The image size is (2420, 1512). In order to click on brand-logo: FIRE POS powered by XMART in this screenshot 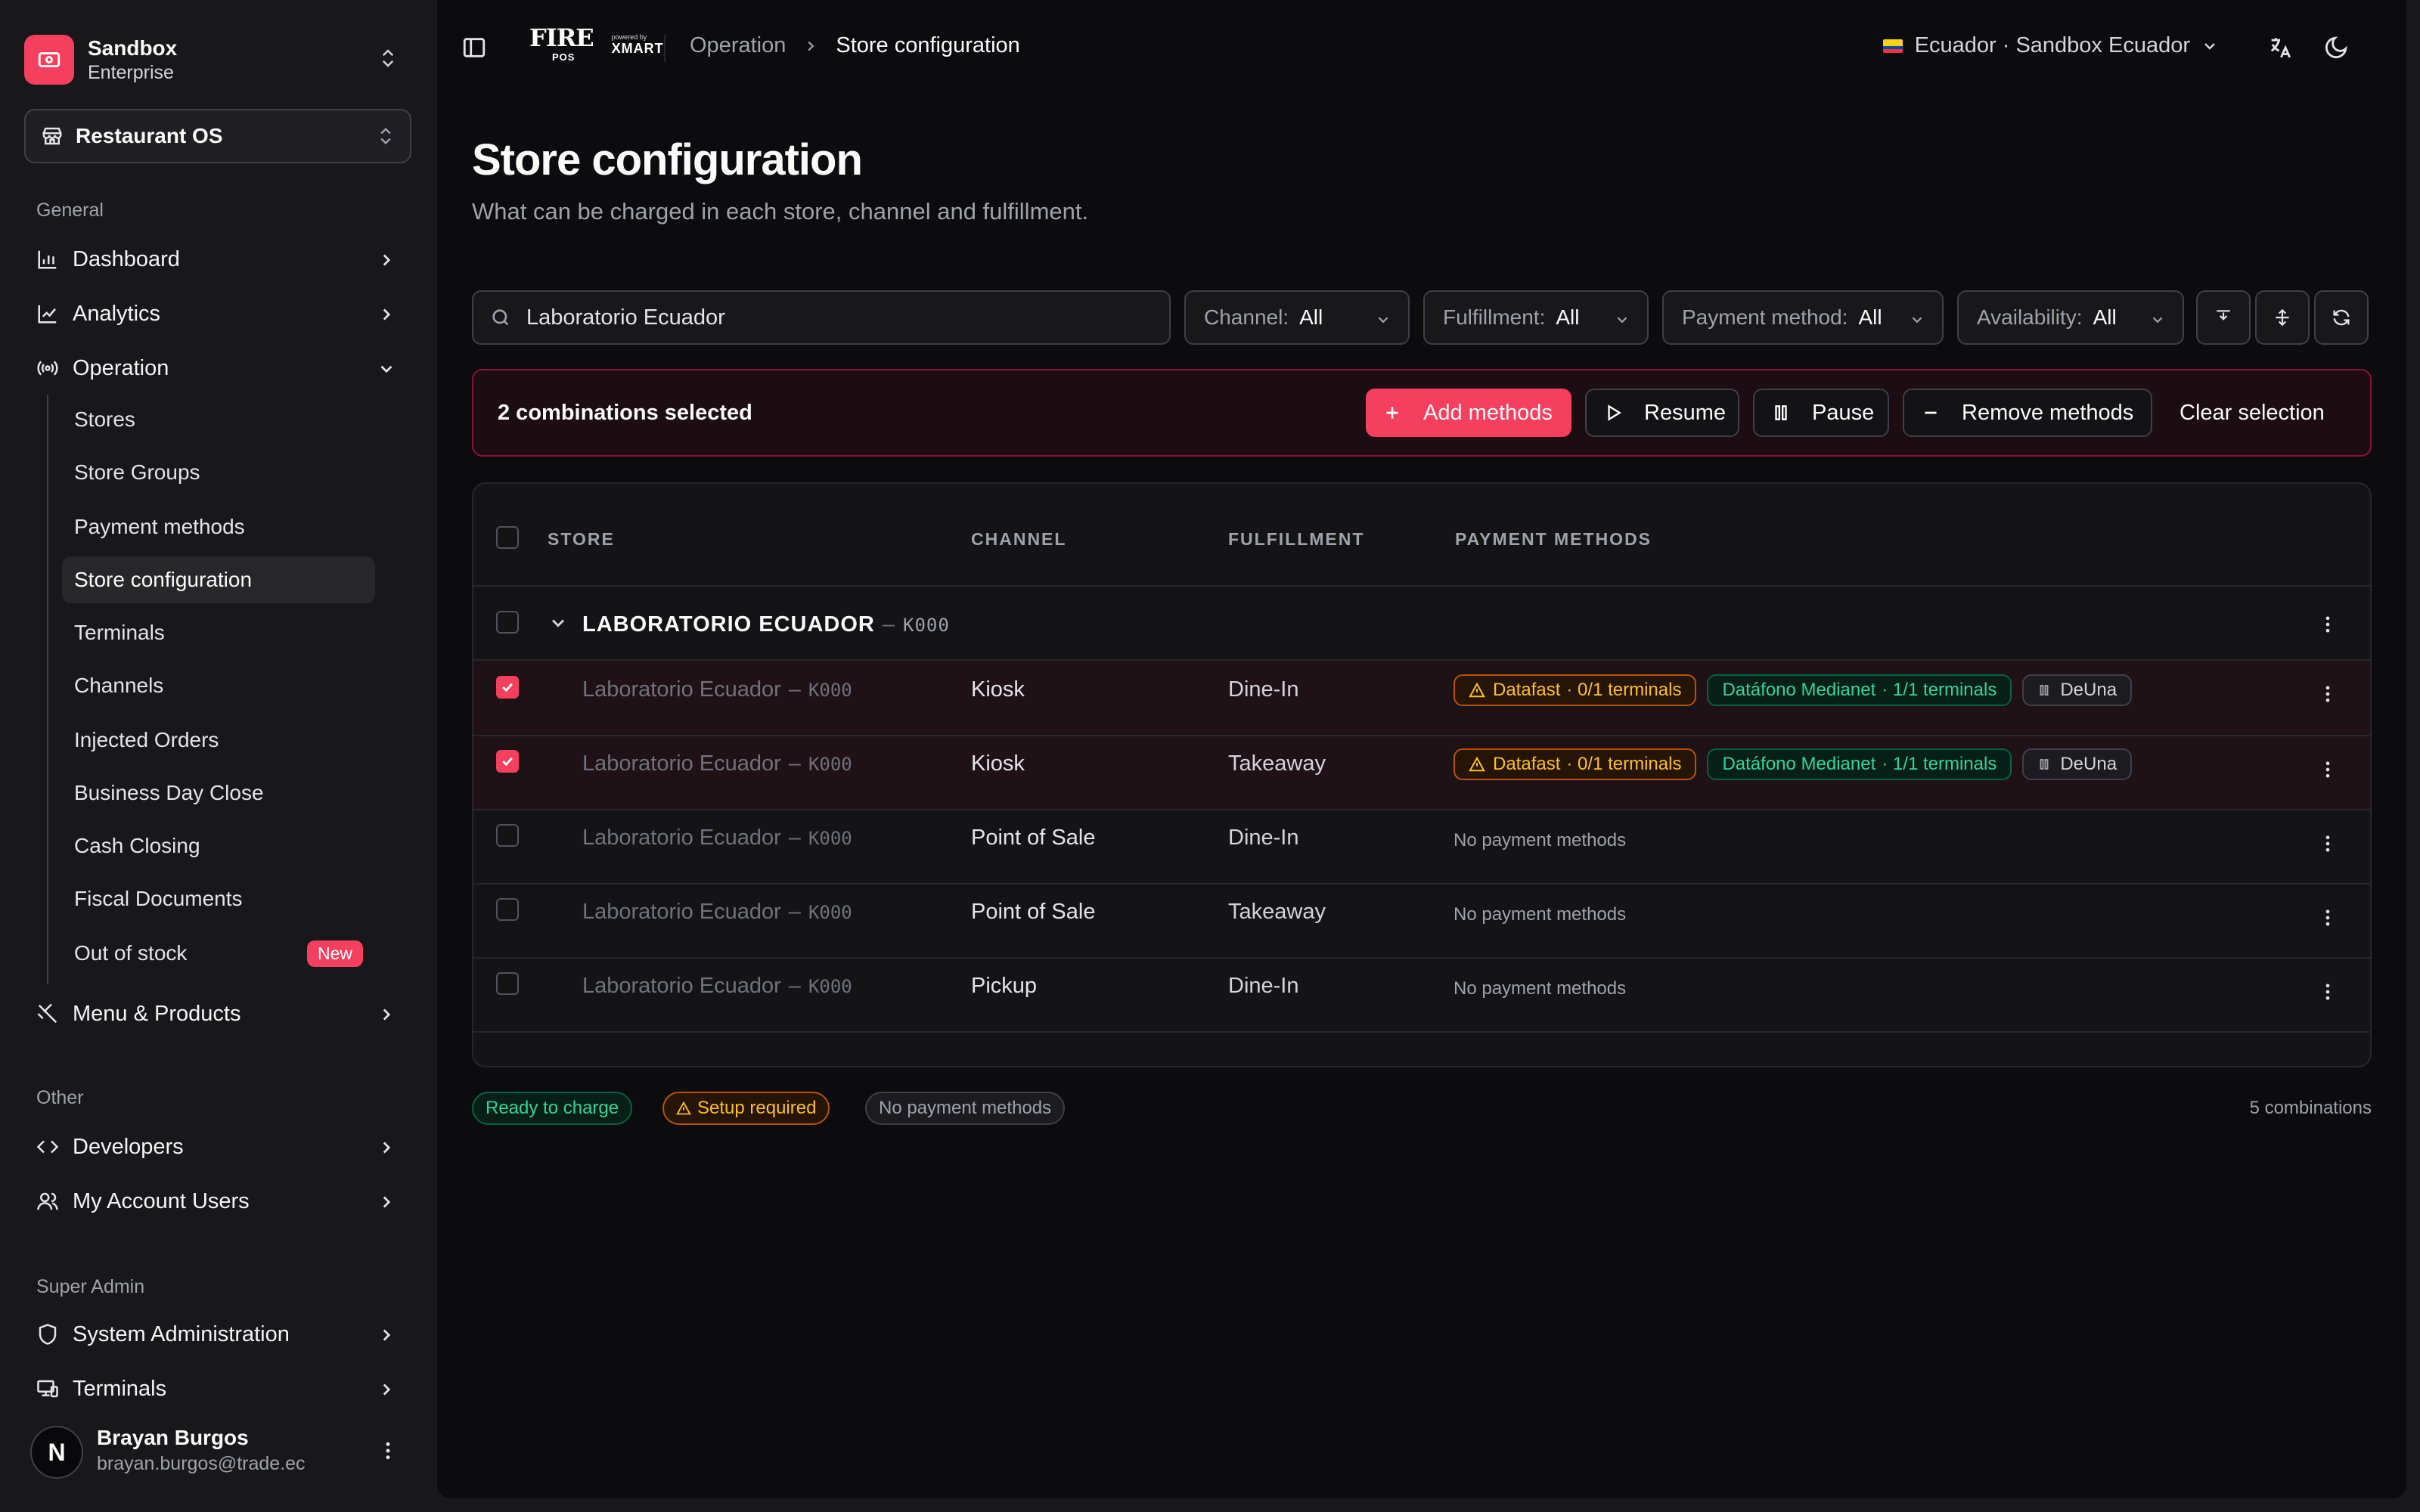, I will do `click(596, 44)`.